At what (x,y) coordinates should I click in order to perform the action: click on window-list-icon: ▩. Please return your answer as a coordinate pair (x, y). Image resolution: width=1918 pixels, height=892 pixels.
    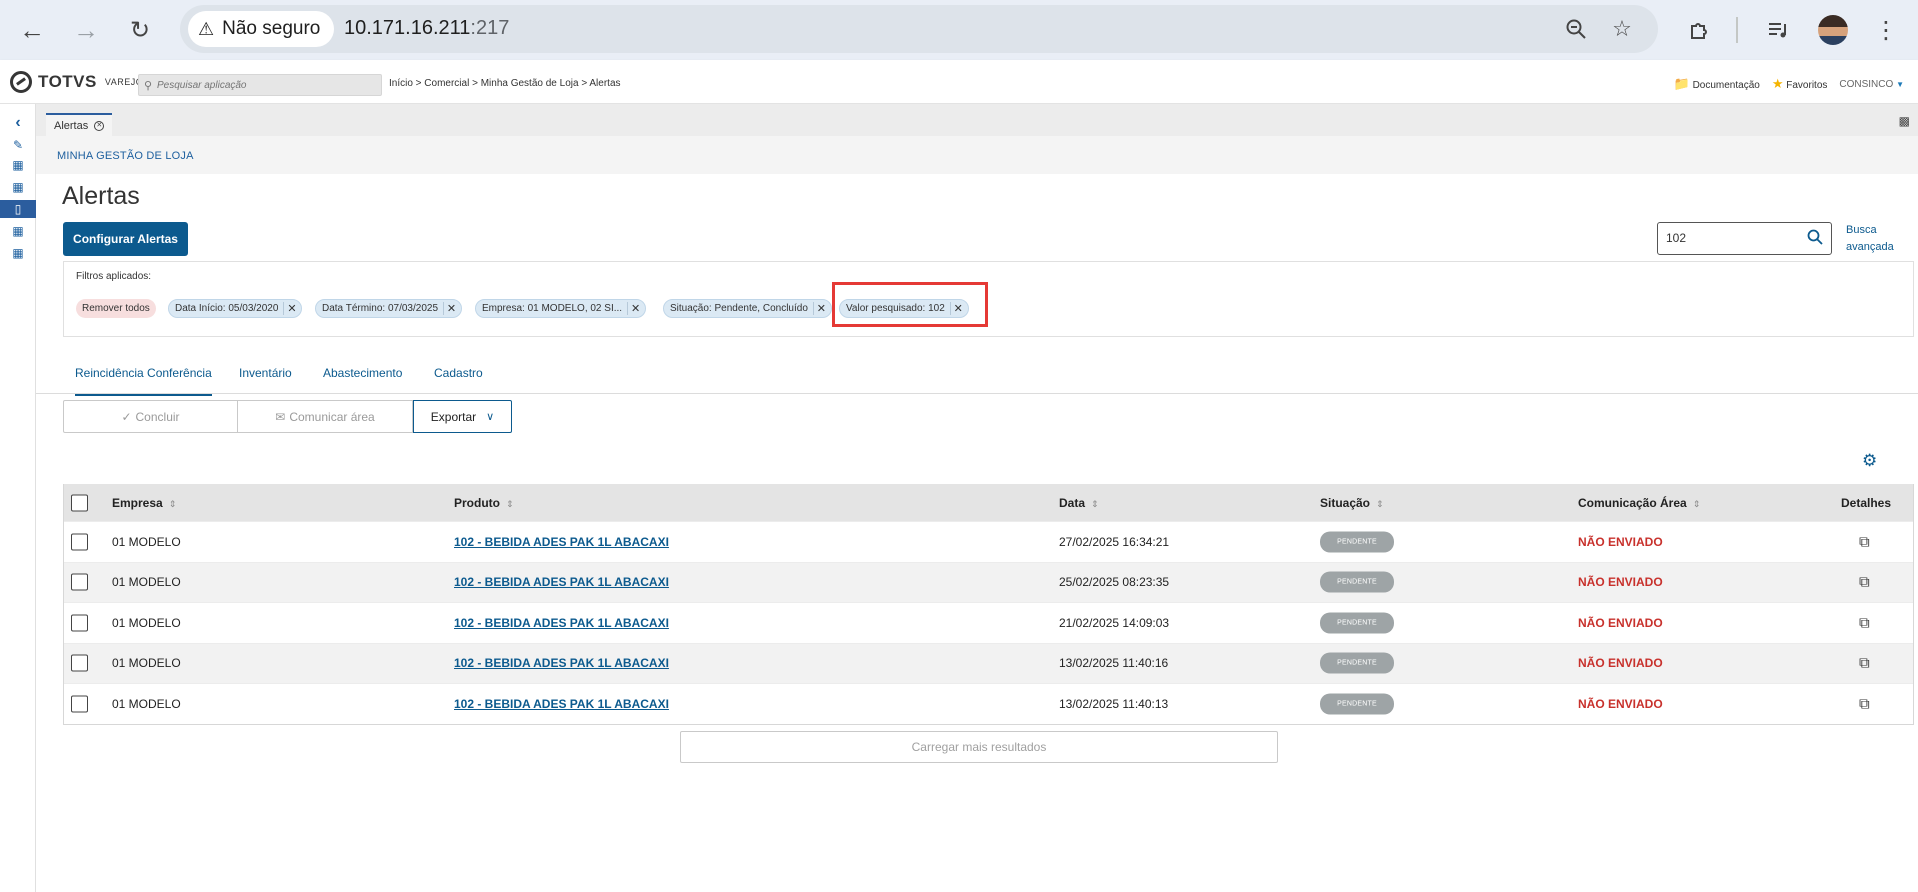
    Looking at the image, I should click on (1904, 121).